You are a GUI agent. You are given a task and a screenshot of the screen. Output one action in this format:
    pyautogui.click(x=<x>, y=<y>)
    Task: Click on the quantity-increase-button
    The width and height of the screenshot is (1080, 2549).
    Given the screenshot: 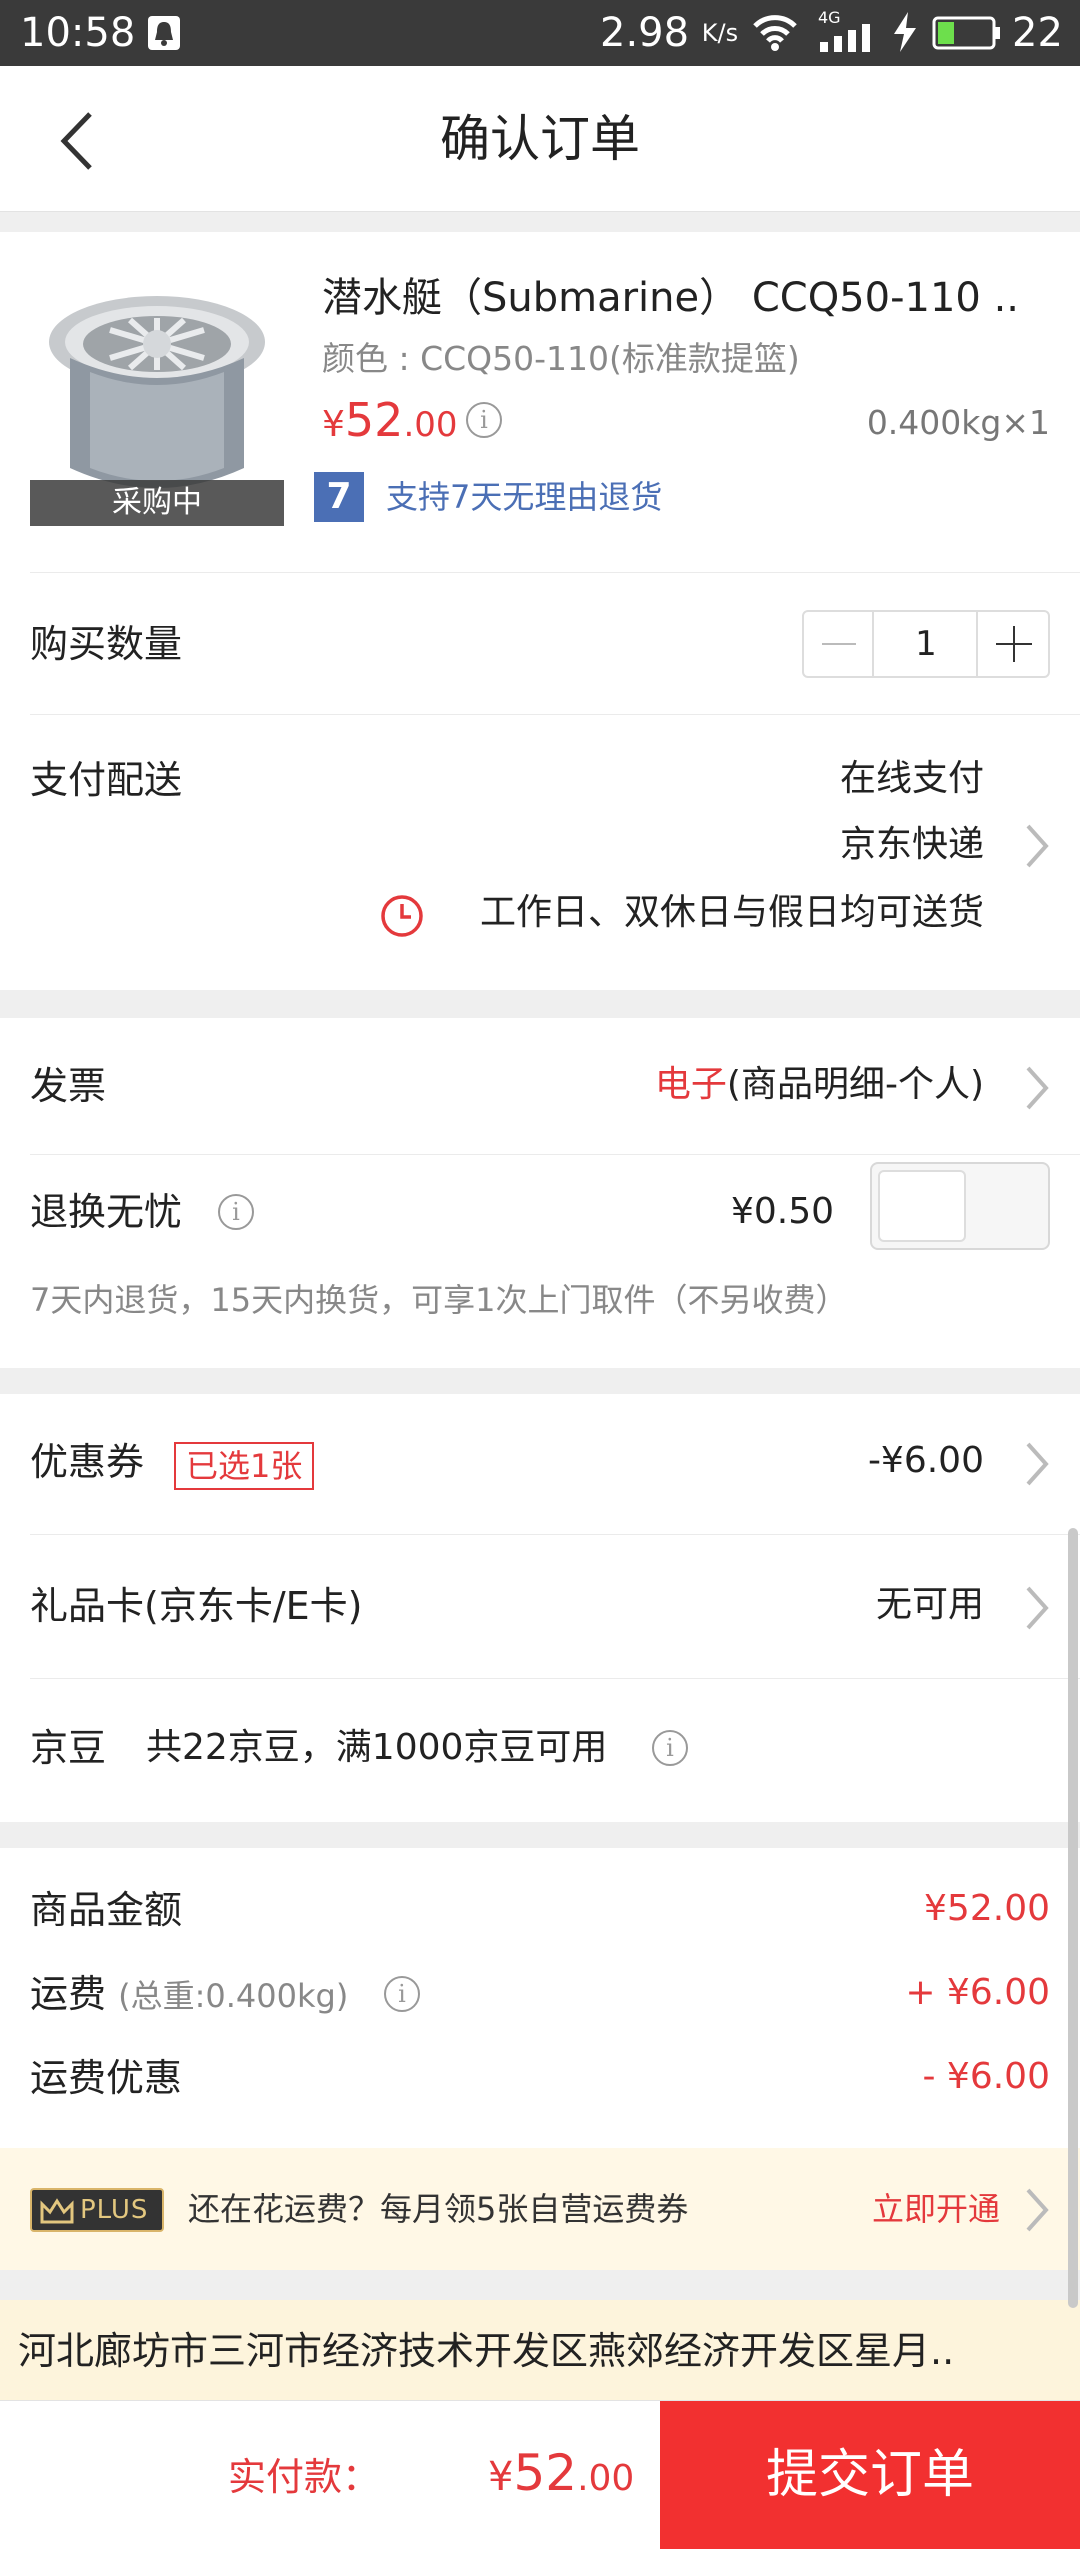 What is the action you would take?
    pyautogui.click(x=1012, y=644)
    